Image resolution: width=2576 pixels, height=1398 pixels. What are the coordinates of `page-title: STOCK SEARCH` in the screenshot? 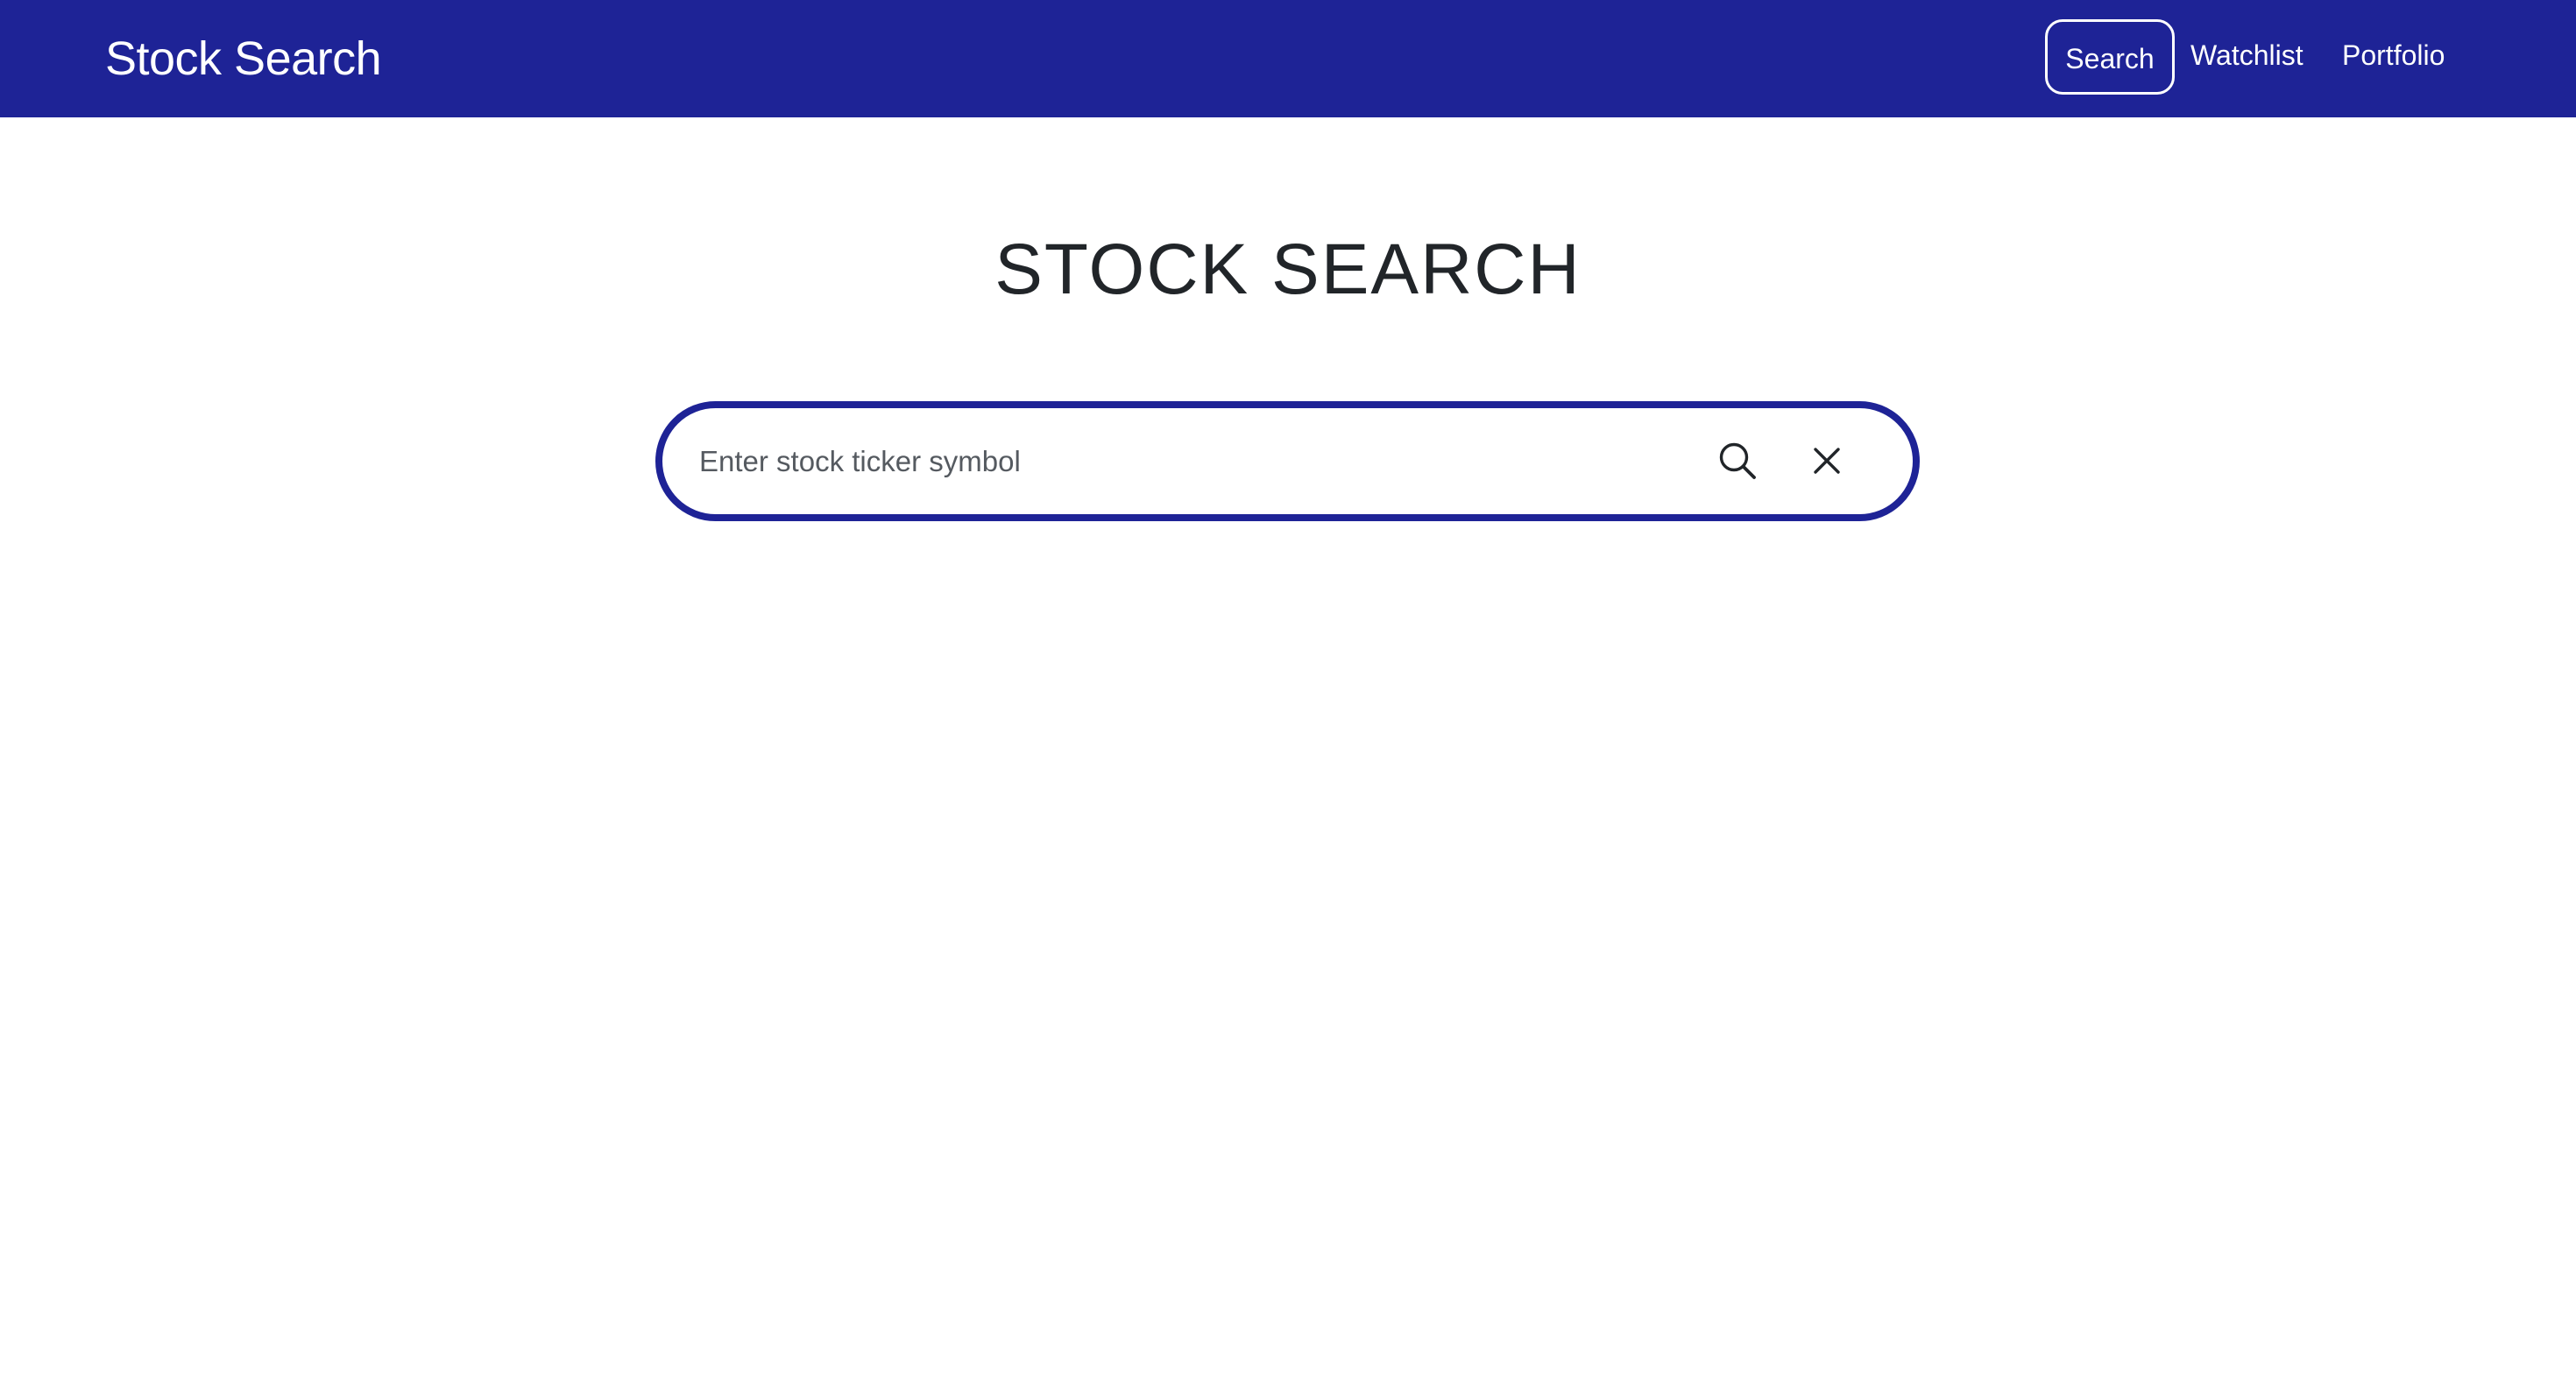 It's located at (1288, 269).